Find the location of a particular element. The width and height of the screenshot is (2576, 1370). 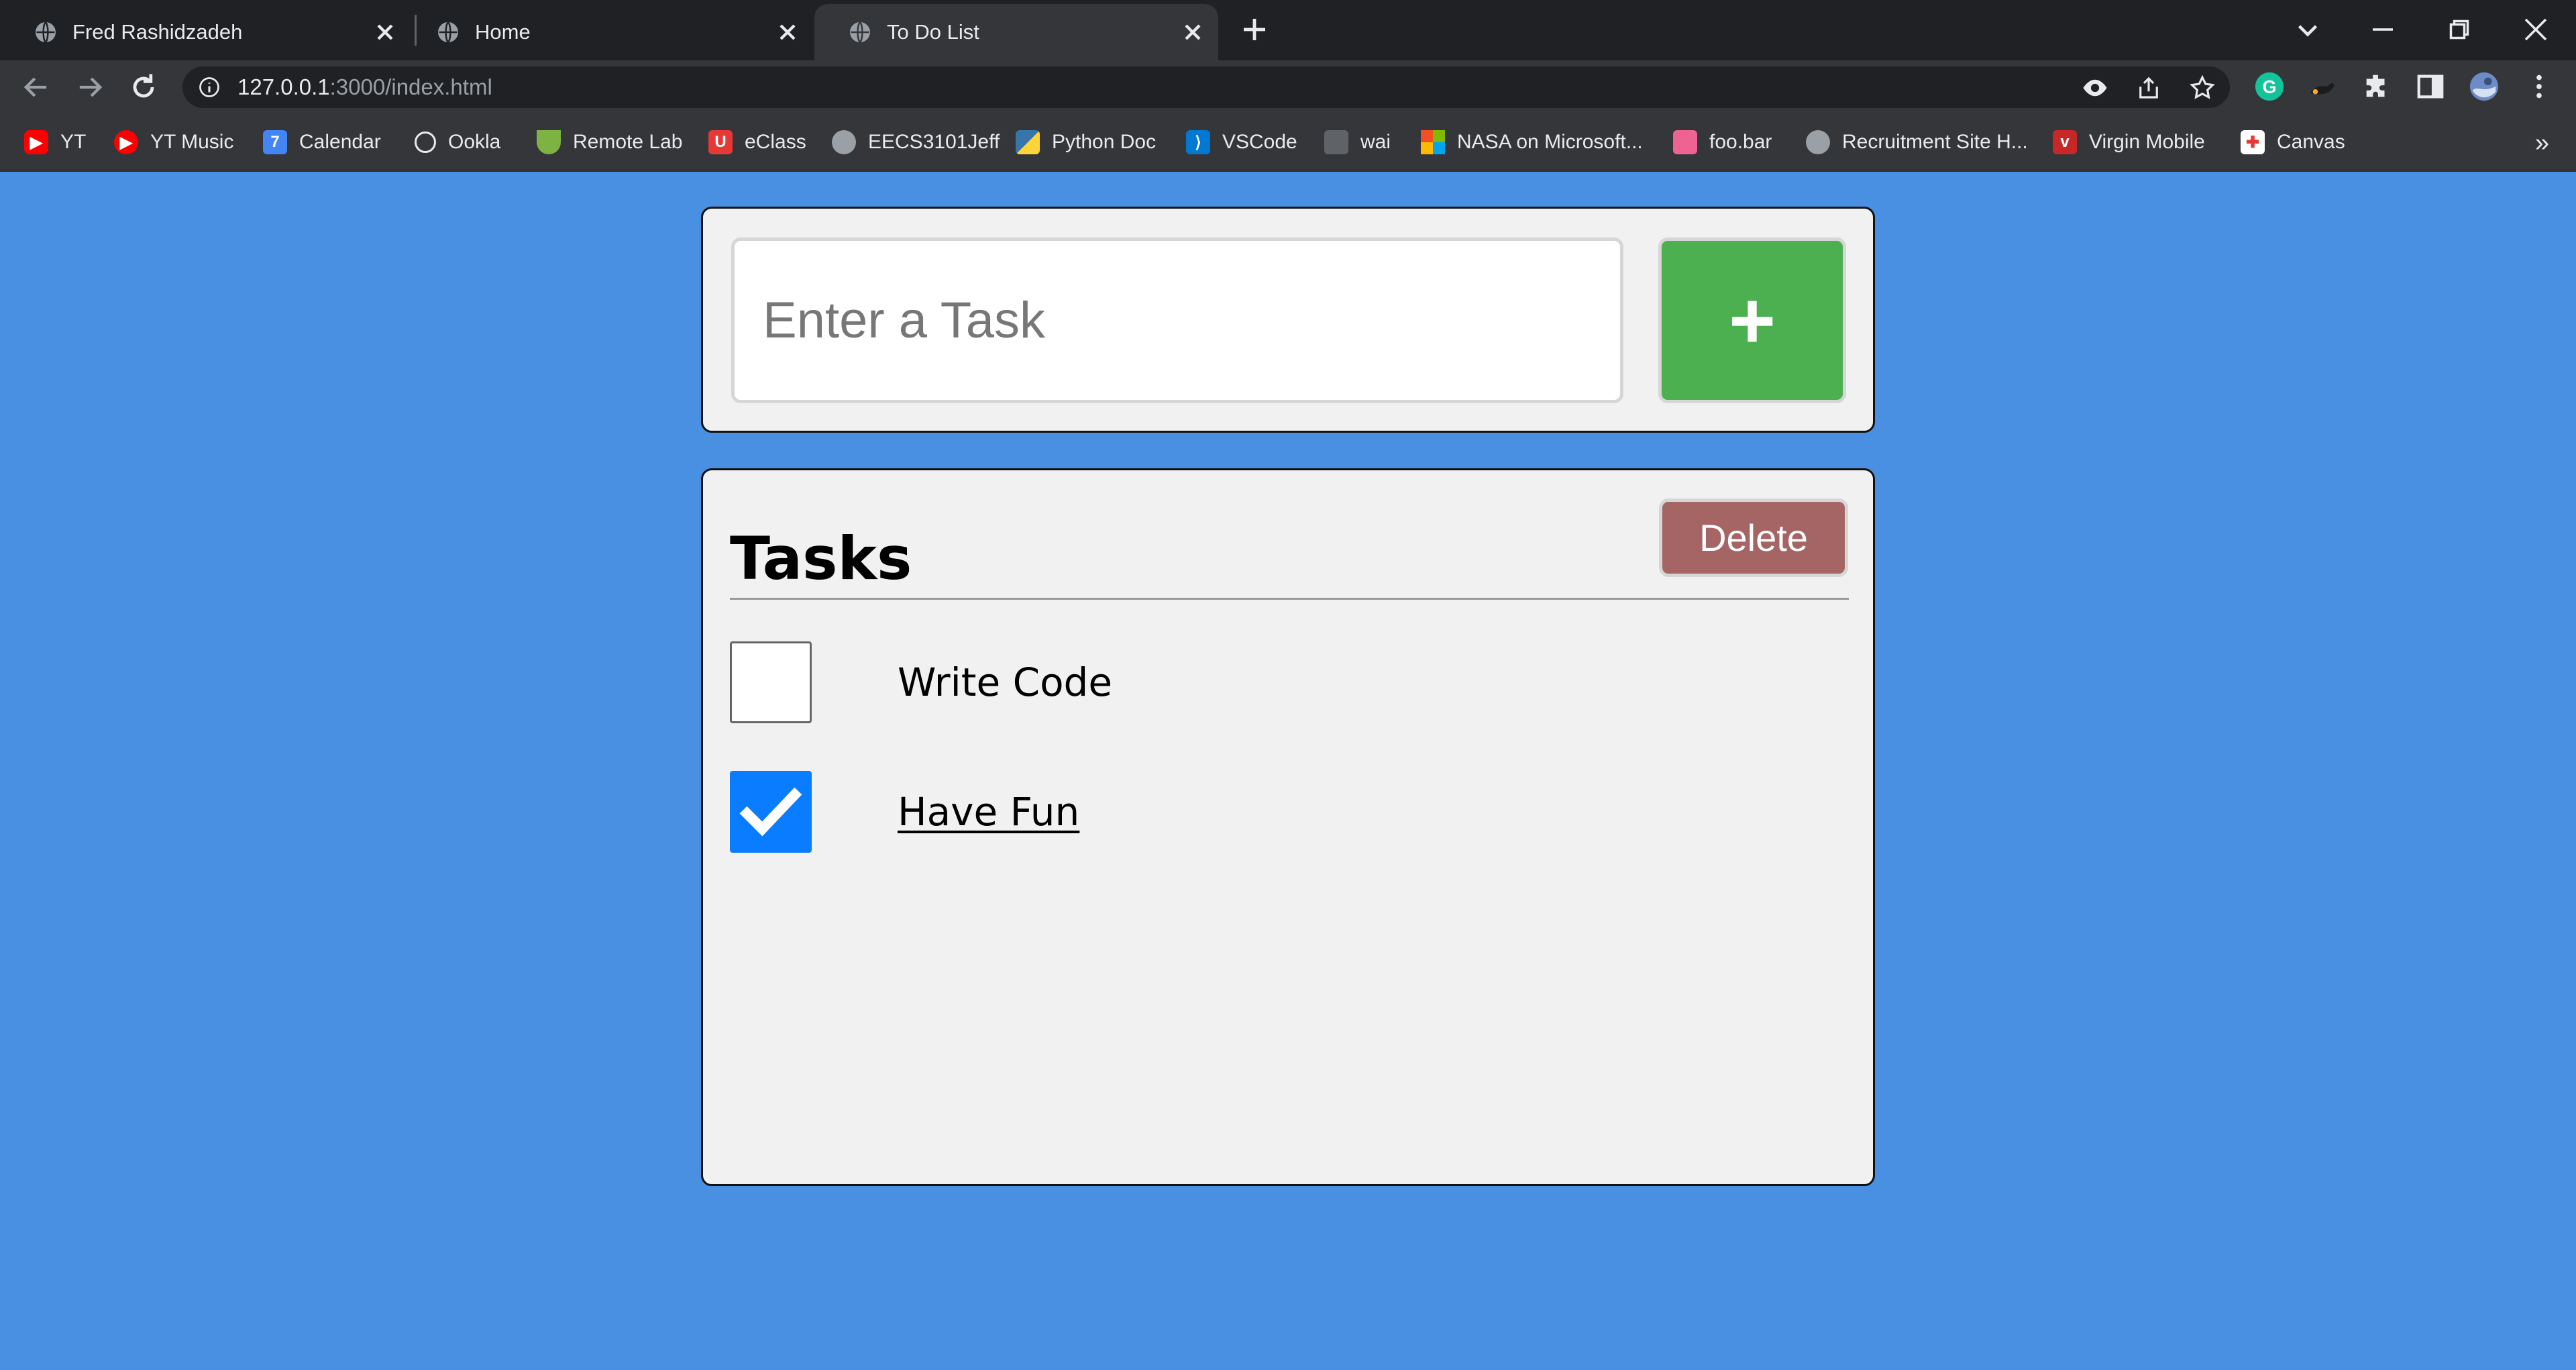

bookmark-label: VSCode is located at coordinates (1259, 142).